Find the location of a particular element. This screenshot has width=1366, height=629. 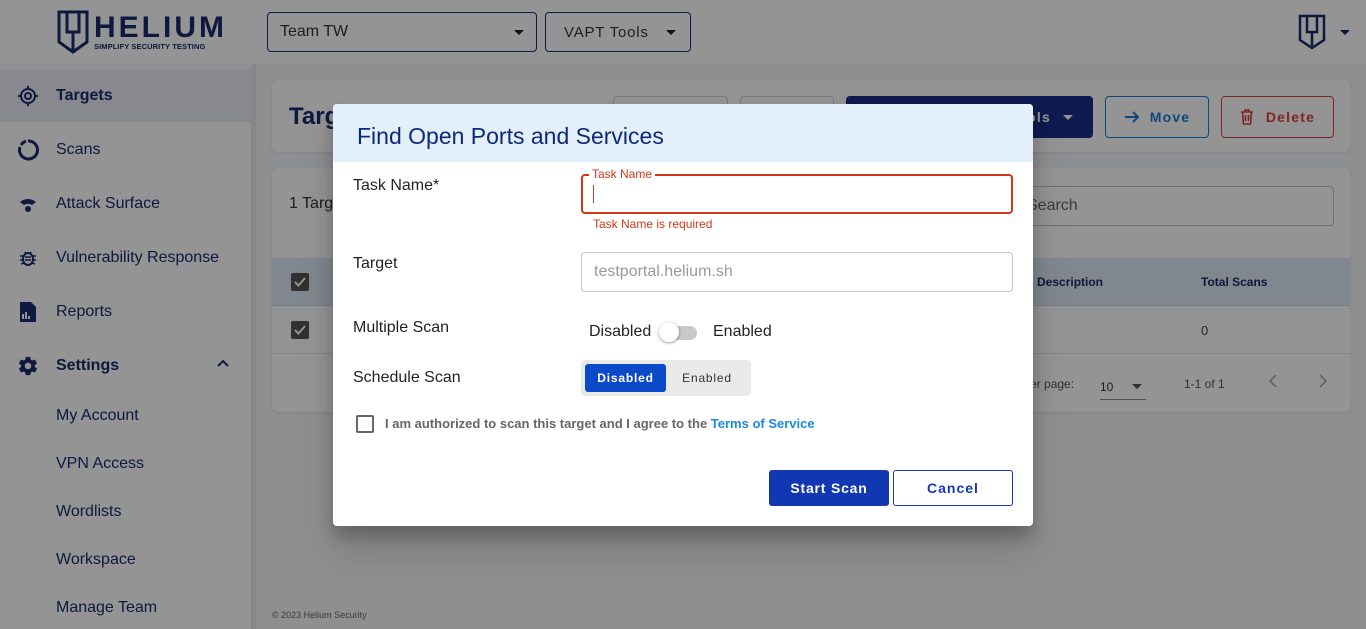

multiple-scan-off-label: Disabled is located at coordinates (620, 331).